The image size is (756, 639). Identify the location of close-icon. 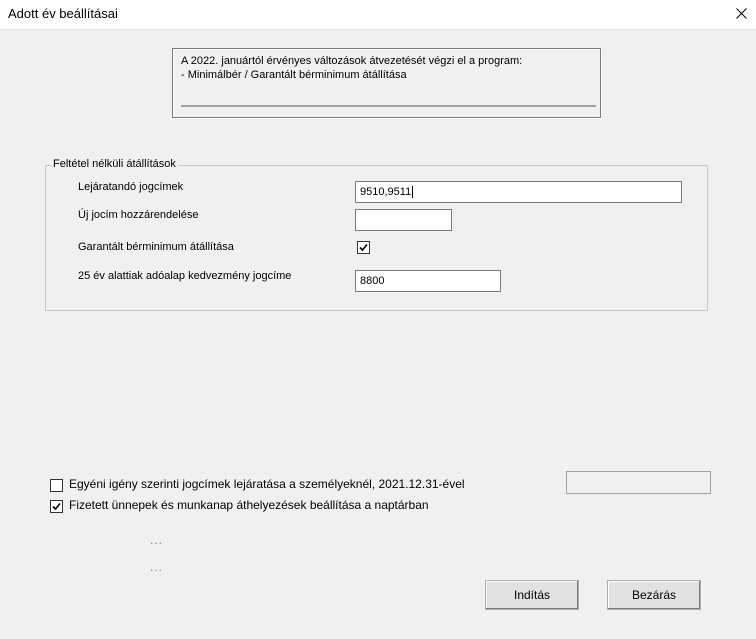
(741, 15).